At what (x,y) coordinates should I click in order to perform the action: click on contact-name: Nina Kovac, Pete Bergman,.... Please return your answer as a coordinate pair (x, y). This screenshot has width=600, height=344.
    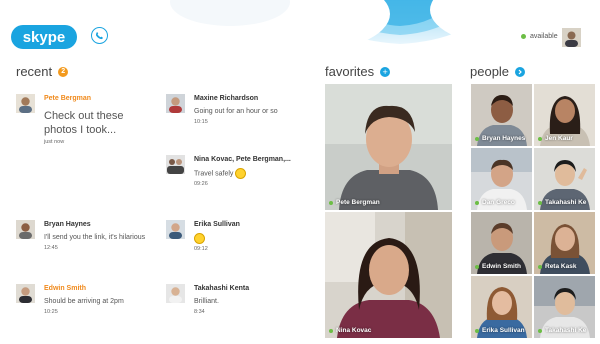
    Looking at the image, I should click on (242, 159).